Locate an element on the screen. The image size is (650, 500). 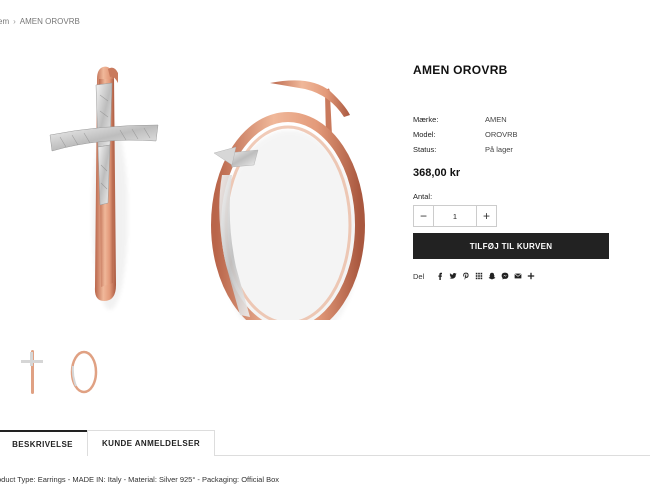
quantity-increase-button: + is located at coordinates (486, 216).